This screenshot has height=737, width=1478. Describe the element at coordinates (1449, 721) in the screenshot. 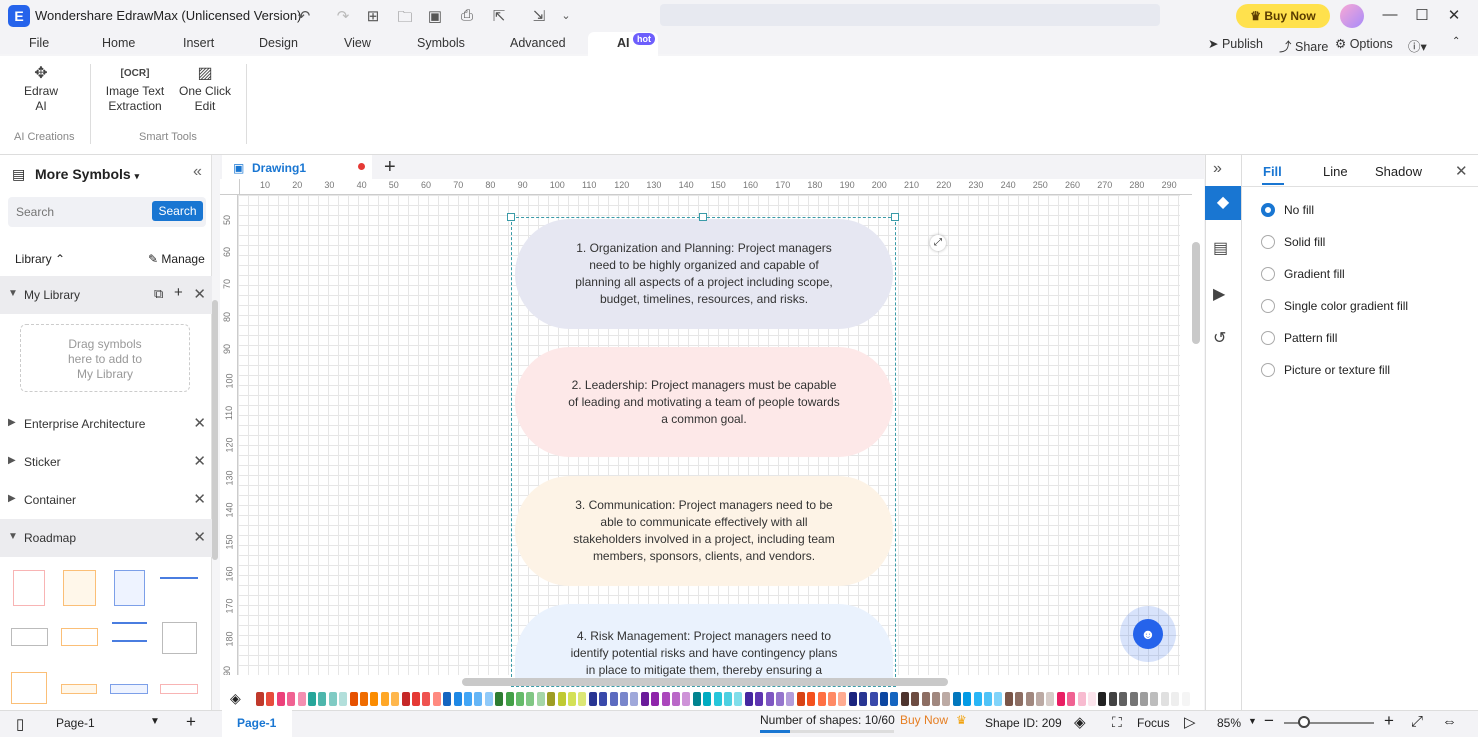

I see `fit-width-icon: ⇔` at that location.